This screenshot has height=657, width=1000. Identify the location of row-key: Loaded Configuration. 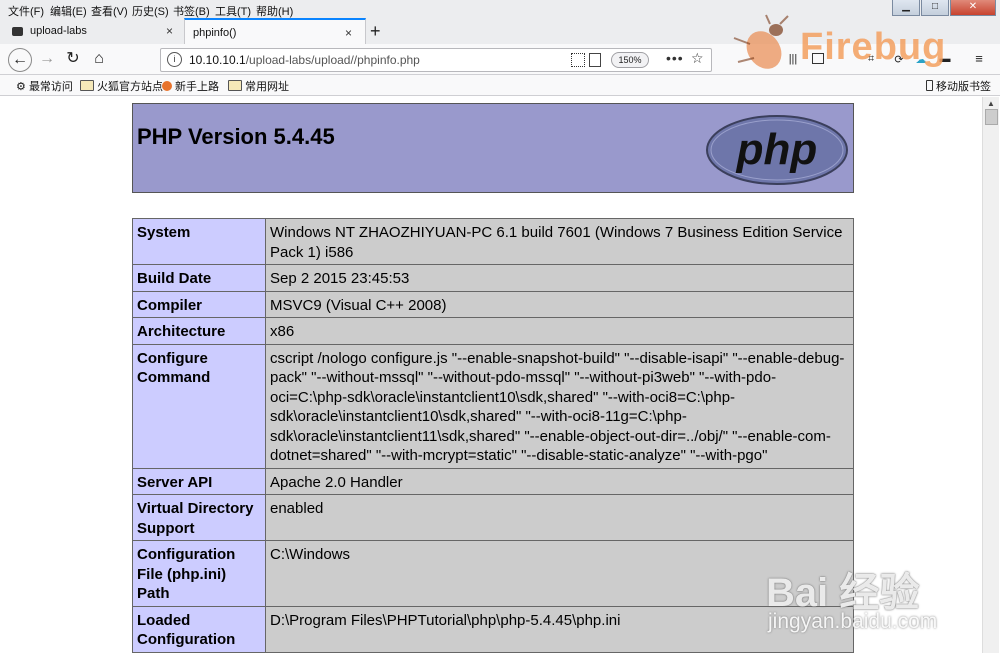
(199, 629).